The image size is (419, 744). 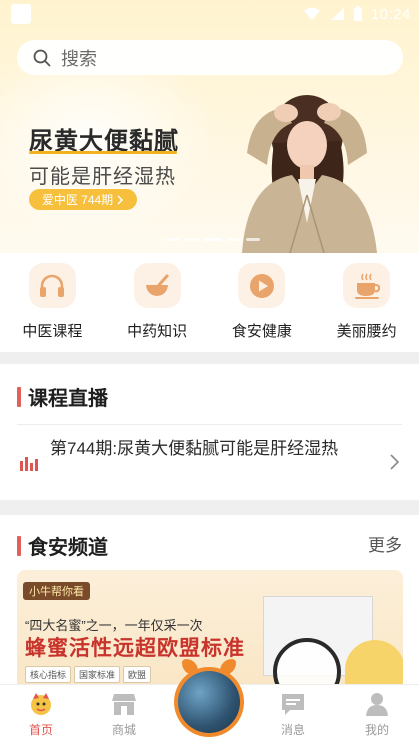 I want to click on category-label: 中医课程, so click(x=52, y=331).